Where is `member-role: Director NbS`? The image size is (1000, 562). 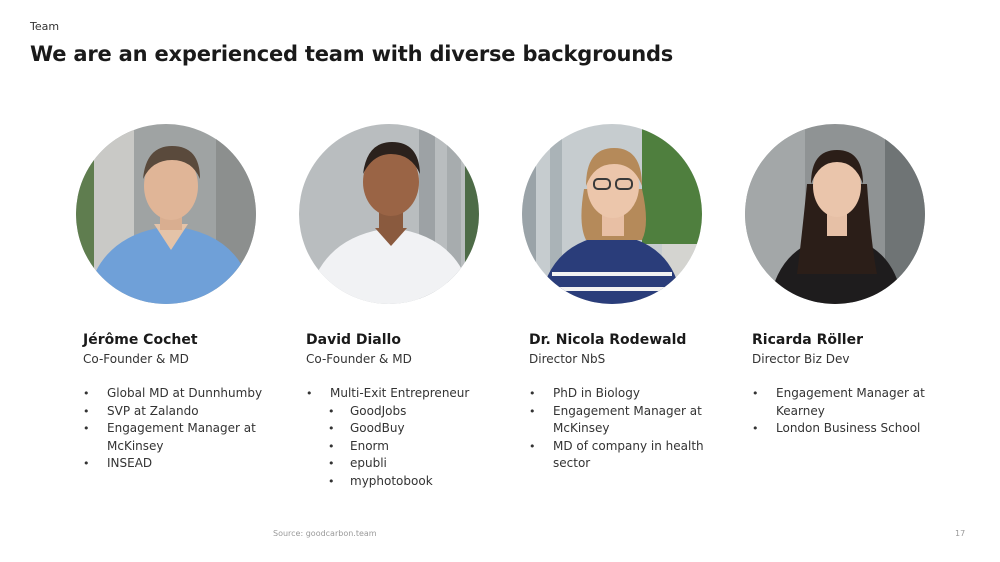 member-role: Director NbS is located at coordinates (567, 359).